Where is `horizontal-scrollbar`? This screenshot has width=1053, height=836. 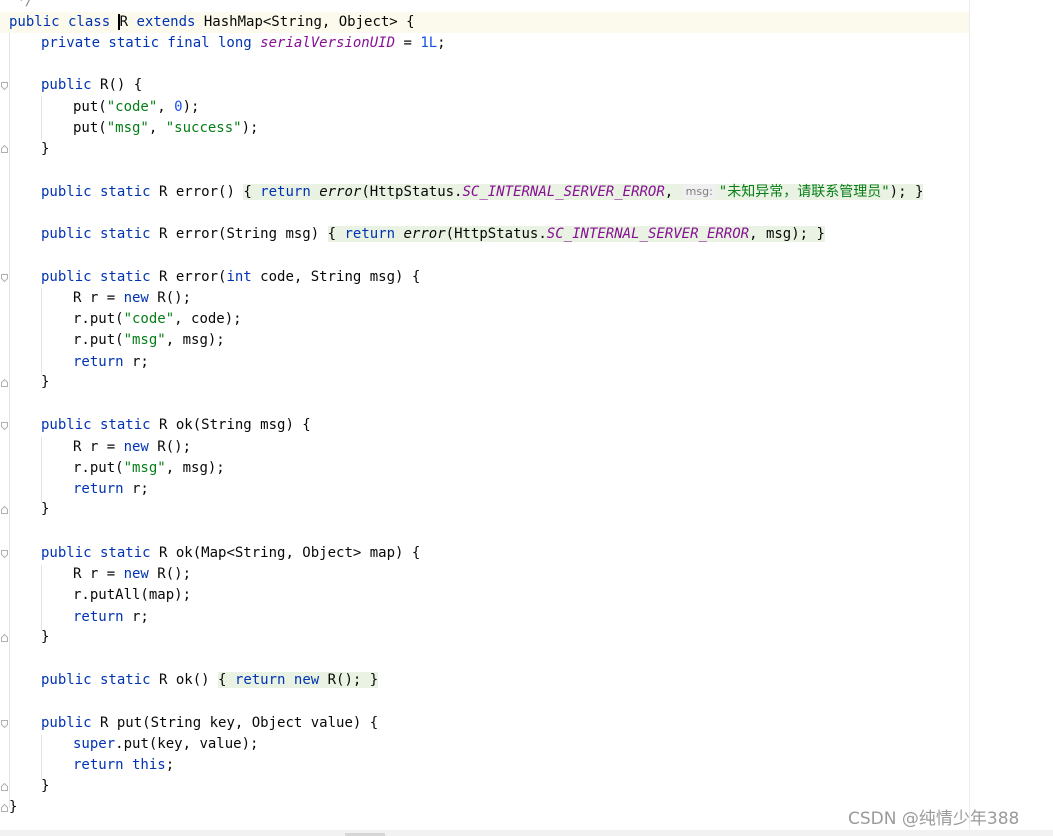 horizontal-scrollbar is located at coordinates (526, 833).